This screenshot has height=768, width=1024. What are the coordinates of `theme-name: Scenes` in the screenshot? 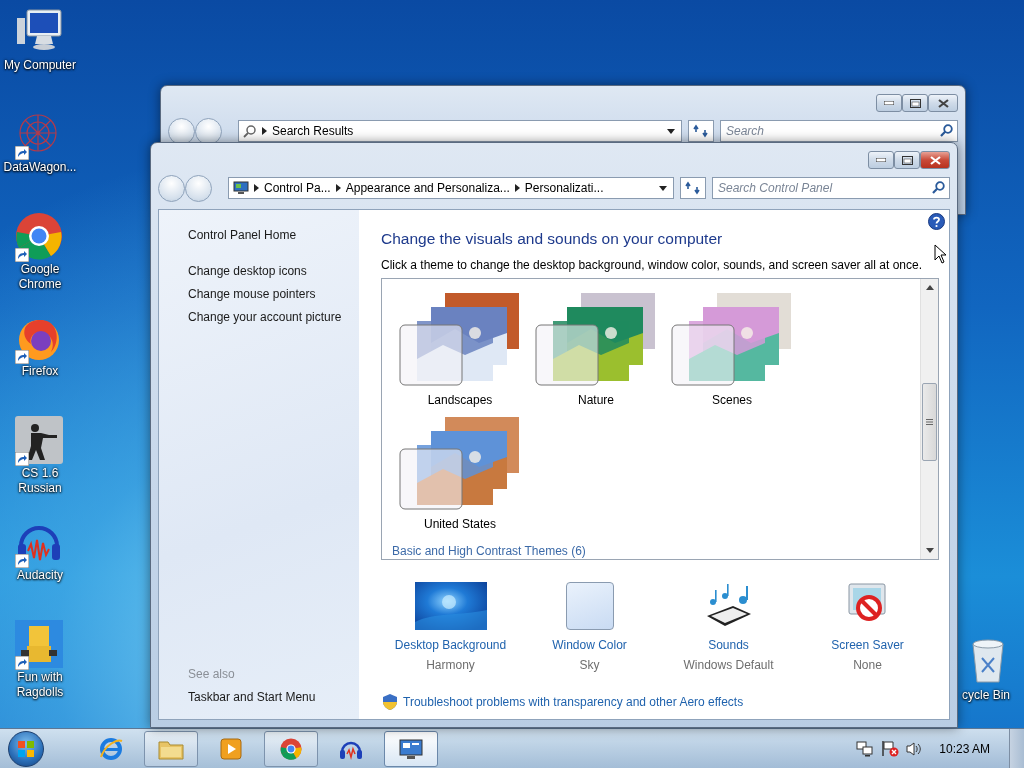 It's located at (732, 400).